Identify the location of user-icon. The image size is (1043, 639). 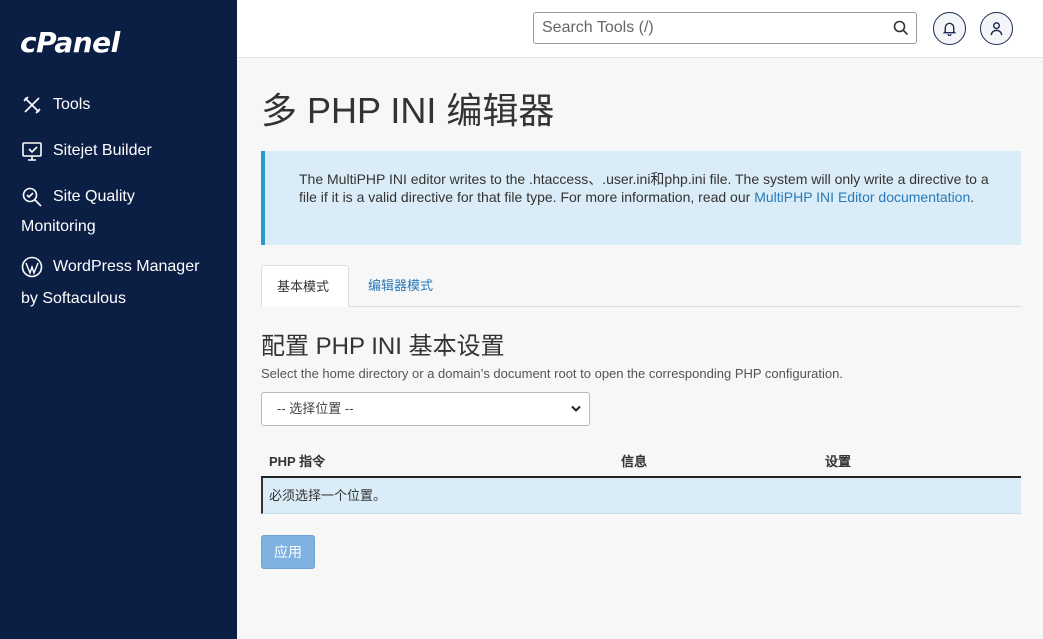
(996, 29).